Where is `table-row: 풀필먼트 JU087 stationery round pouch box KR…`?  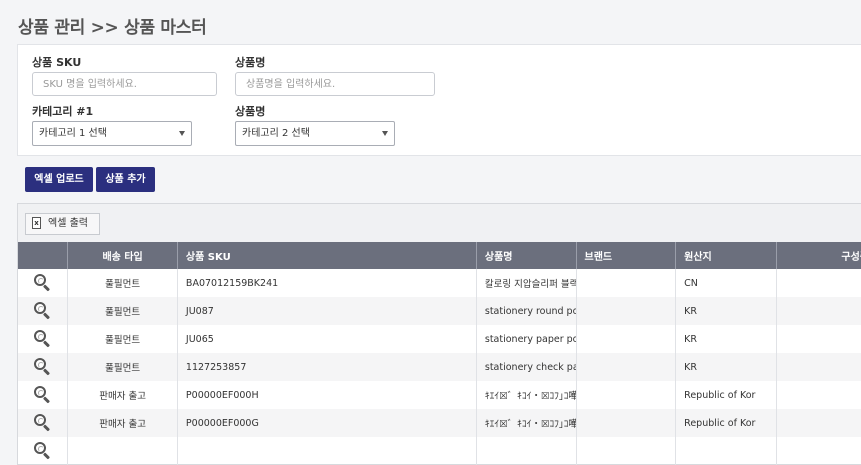
table-row: 풀필먼트 JU087 stationery round pouch box KR… is located at coordinates (439, 311).